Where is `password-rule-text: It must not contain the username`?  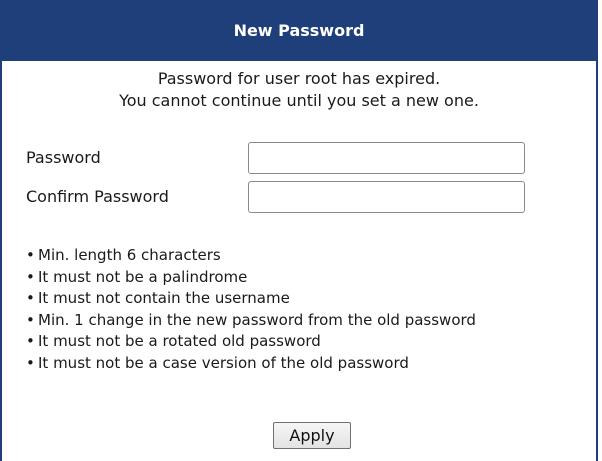
password-rule-text: It must not contain the username is located at coordinates (164, 298).